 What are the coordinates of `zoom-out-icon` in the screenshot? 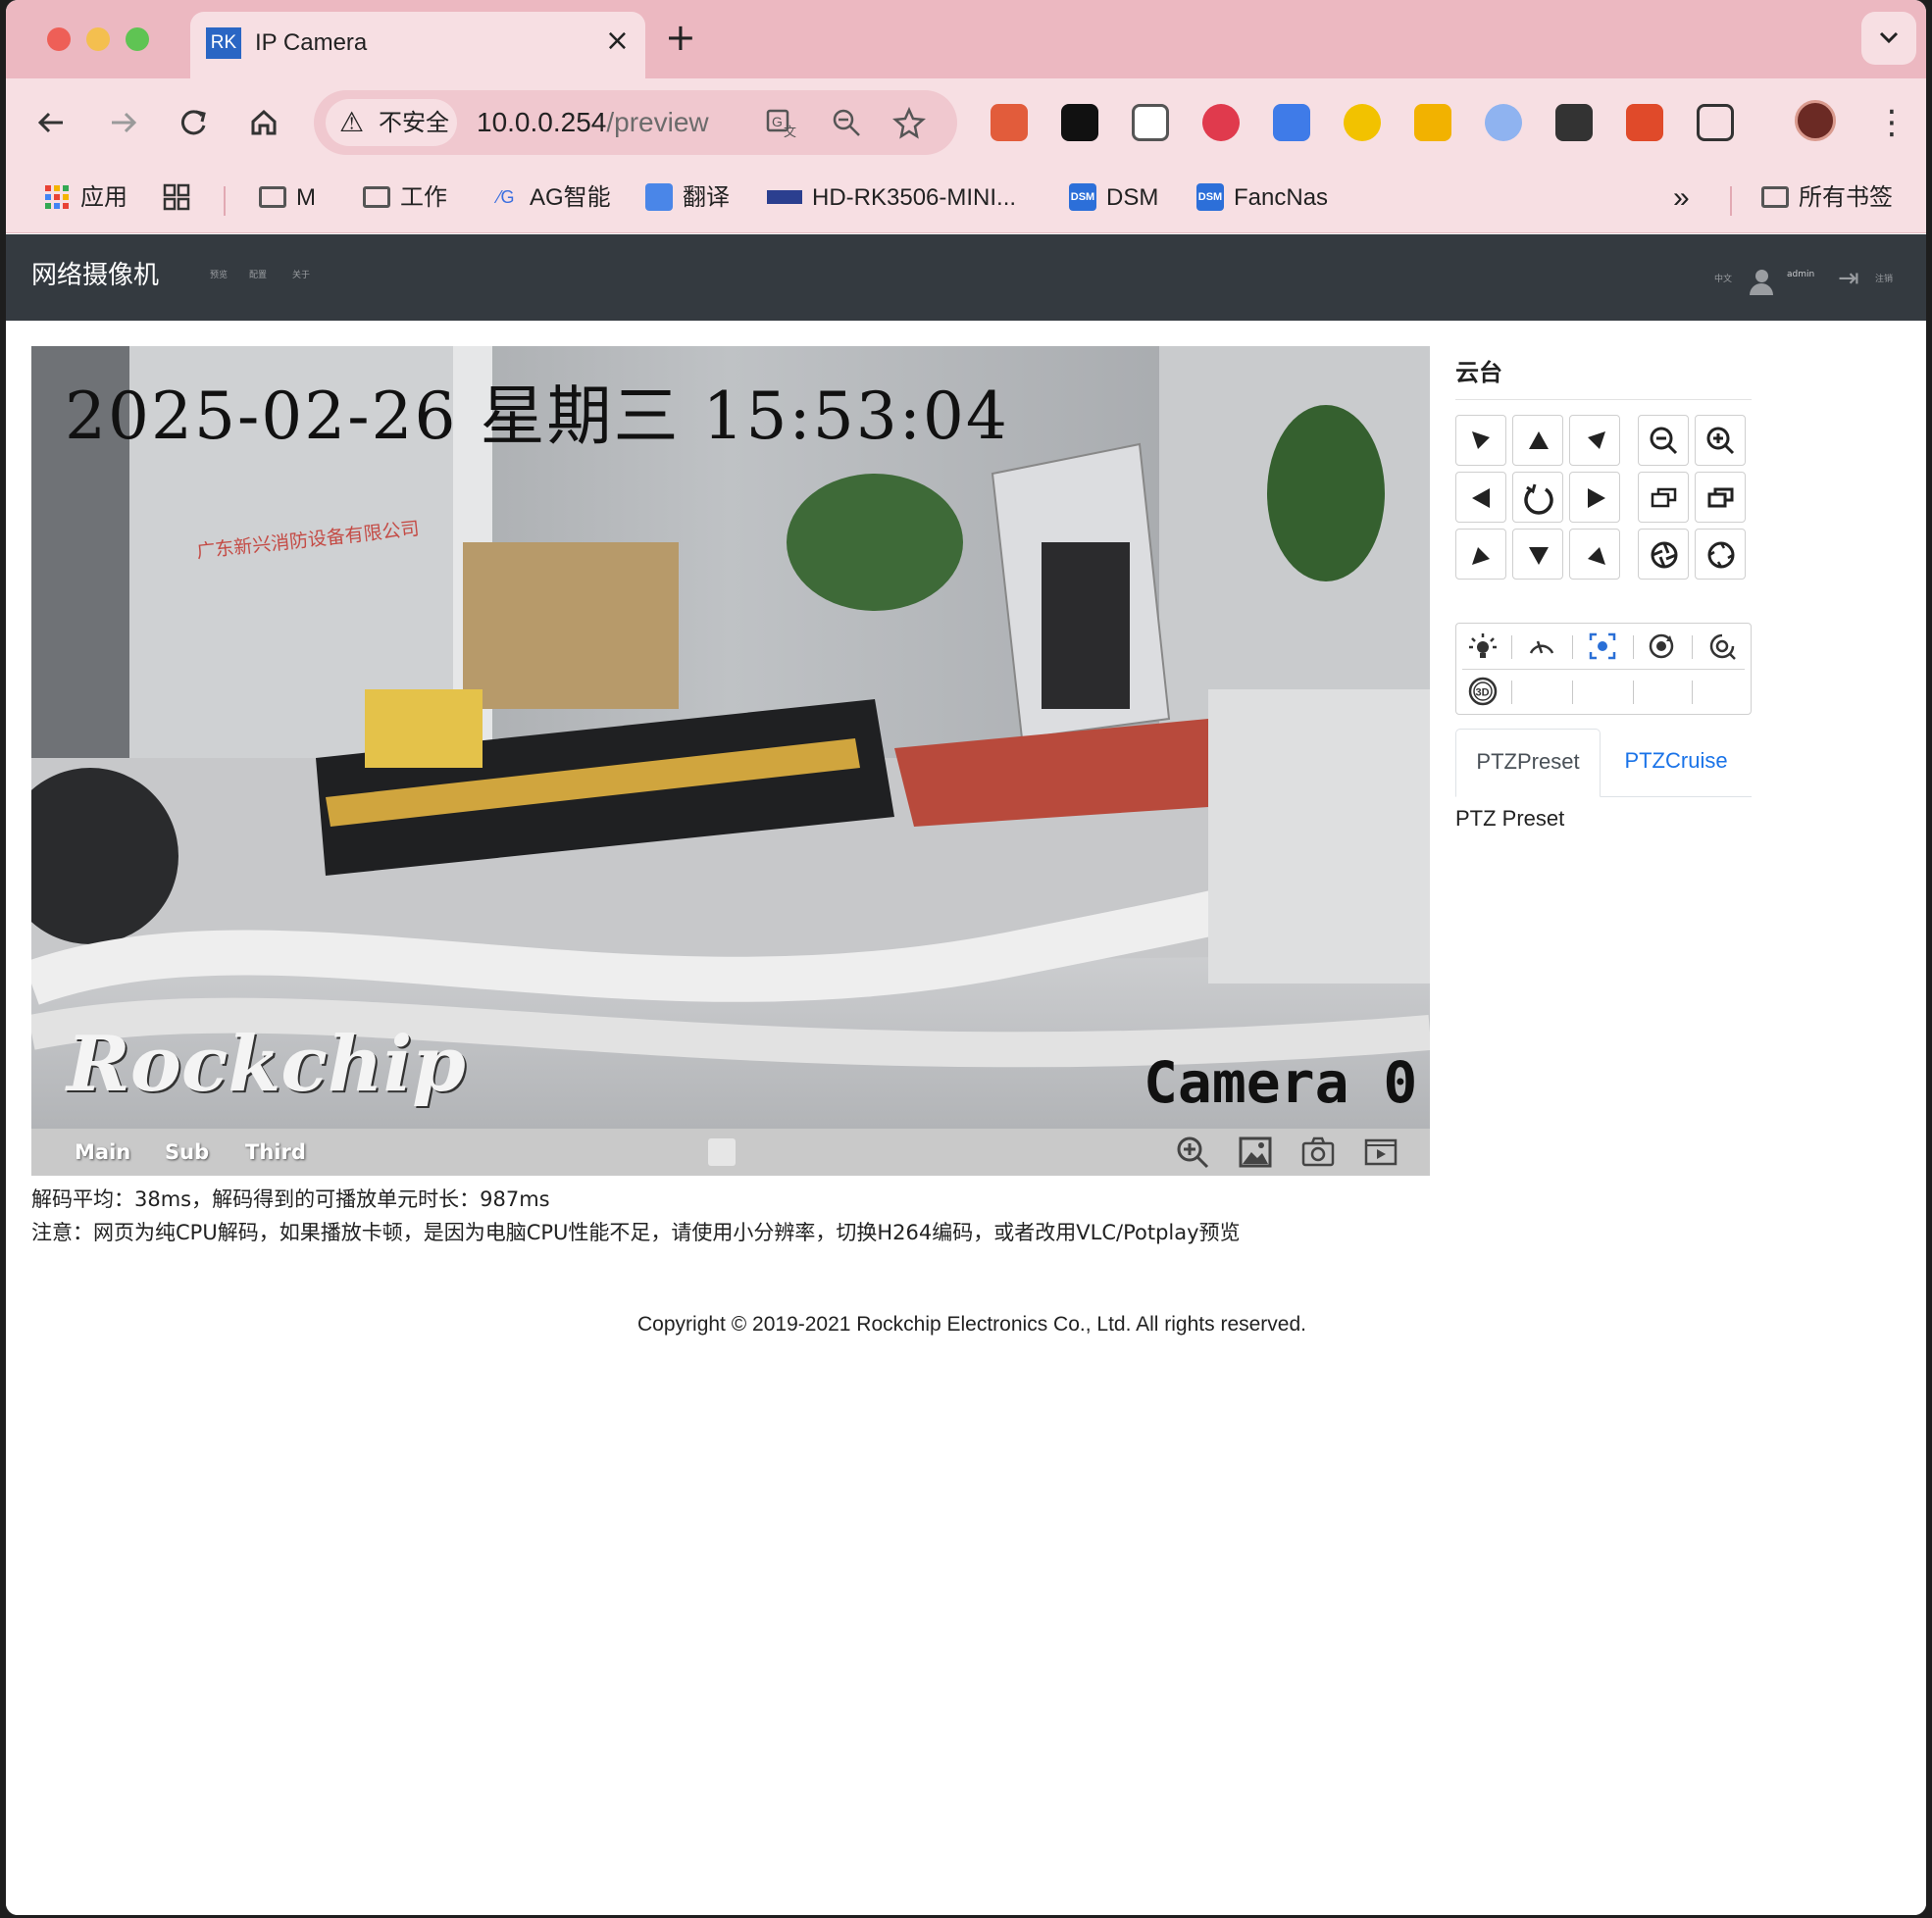 It's located at (1664, 441).